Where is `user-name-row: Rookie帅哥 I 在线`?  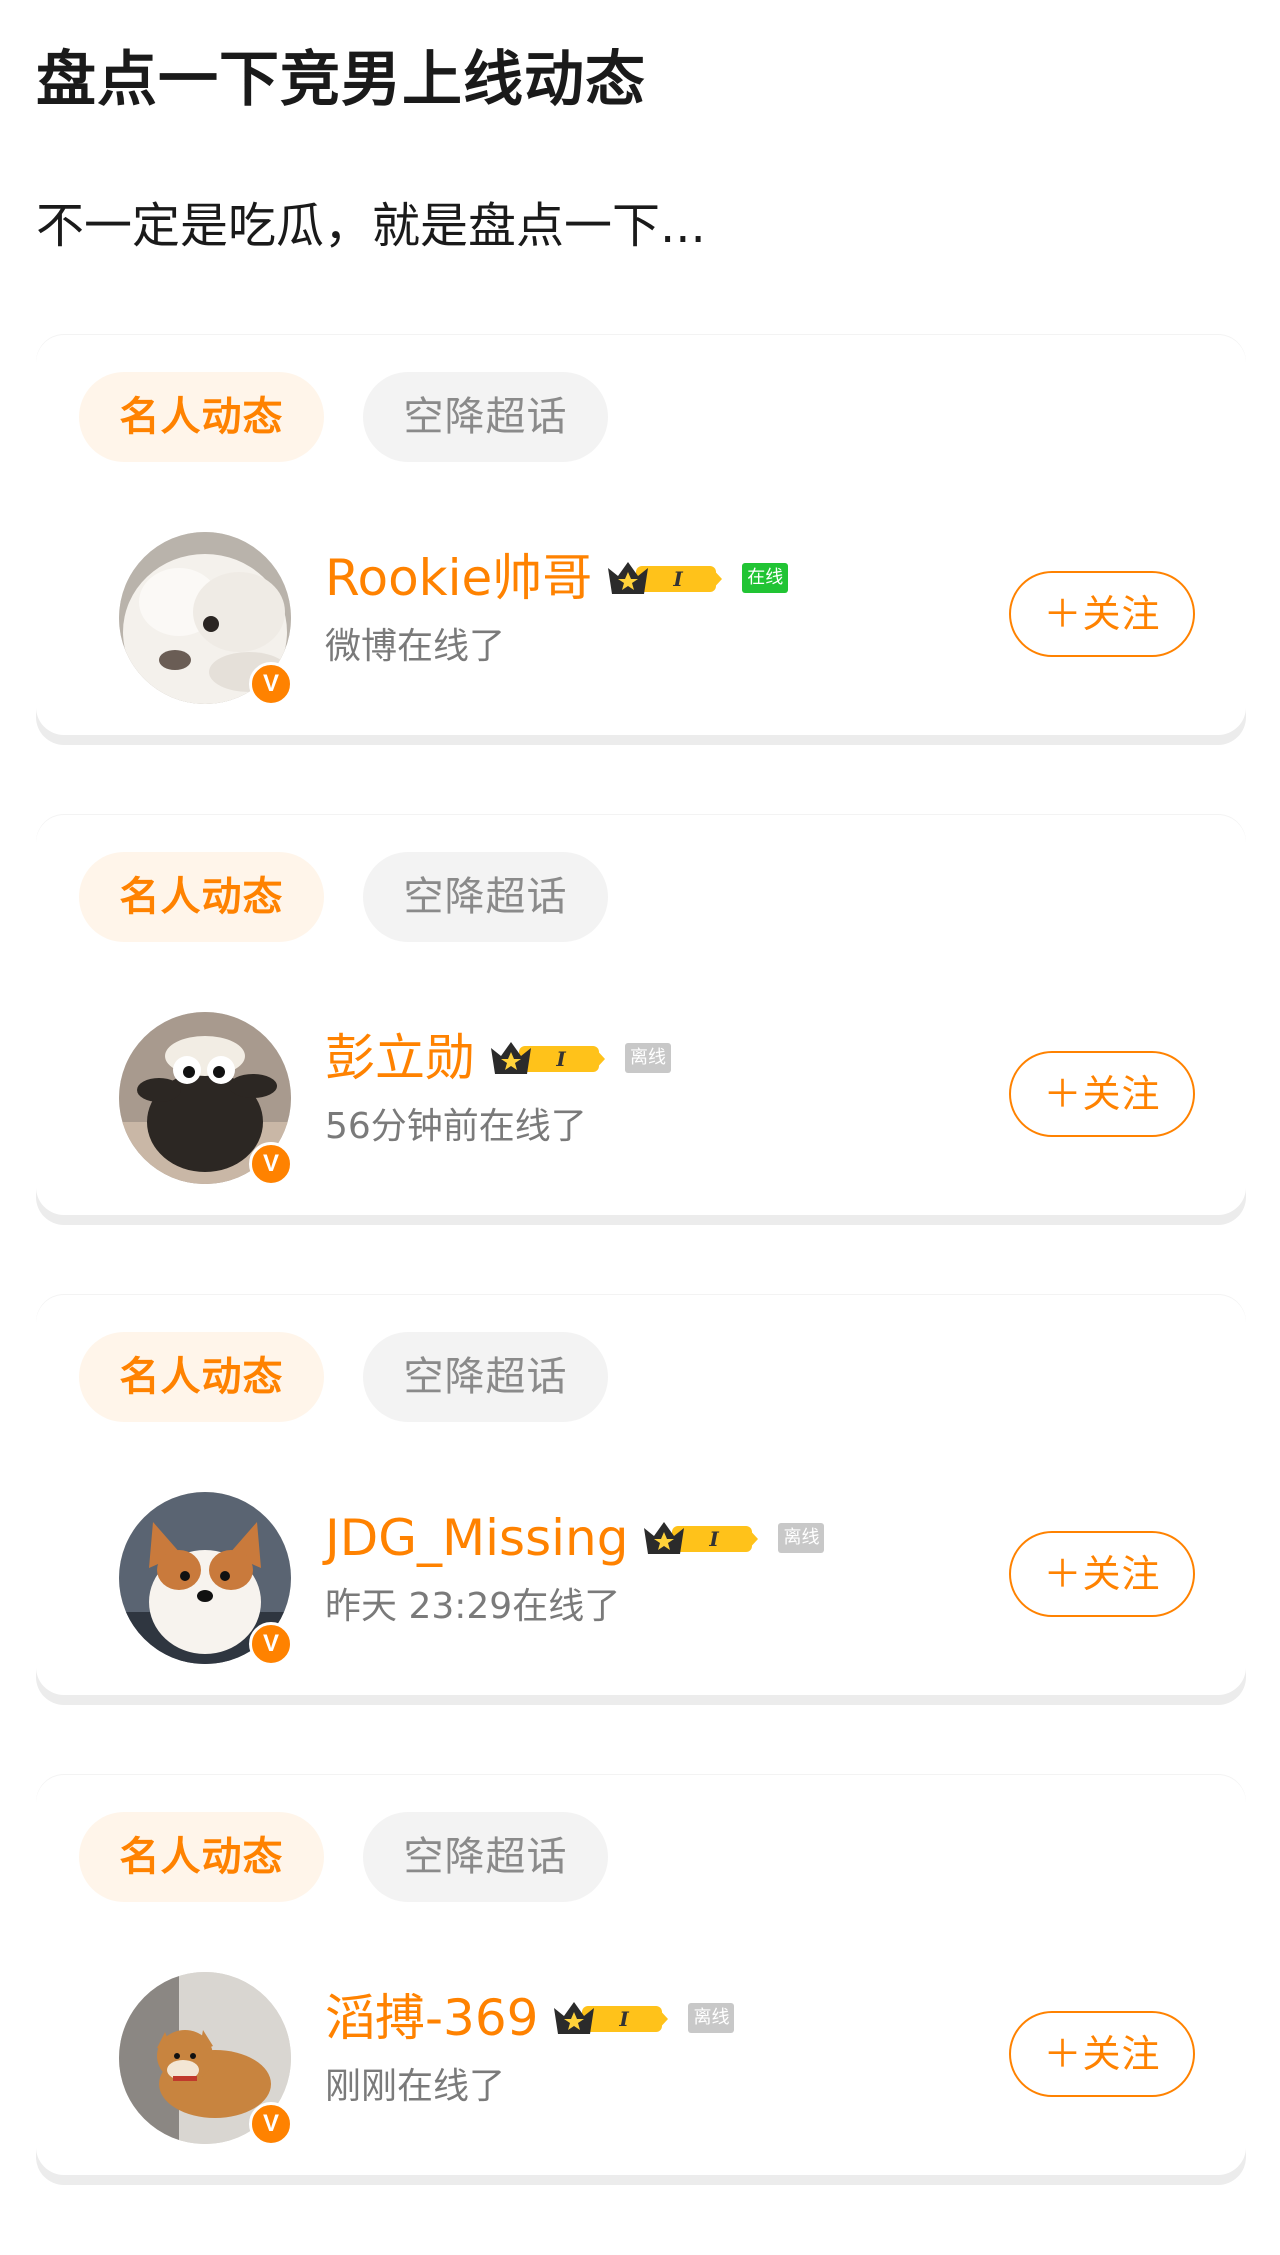
user-name-row: Rookie帅哥 I 在线 is located at coordinates (655, 578).